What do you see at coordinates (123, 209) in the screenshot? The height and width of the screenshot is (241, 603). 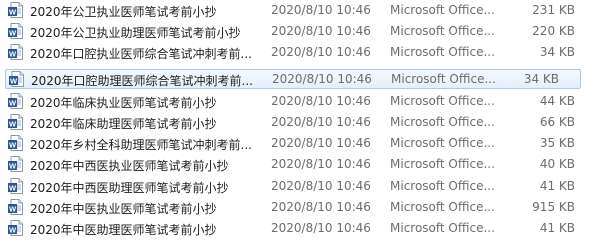 I see `file-name: 2020年中医执业医师笔试考前小抄` at bounding box center [123, 209].